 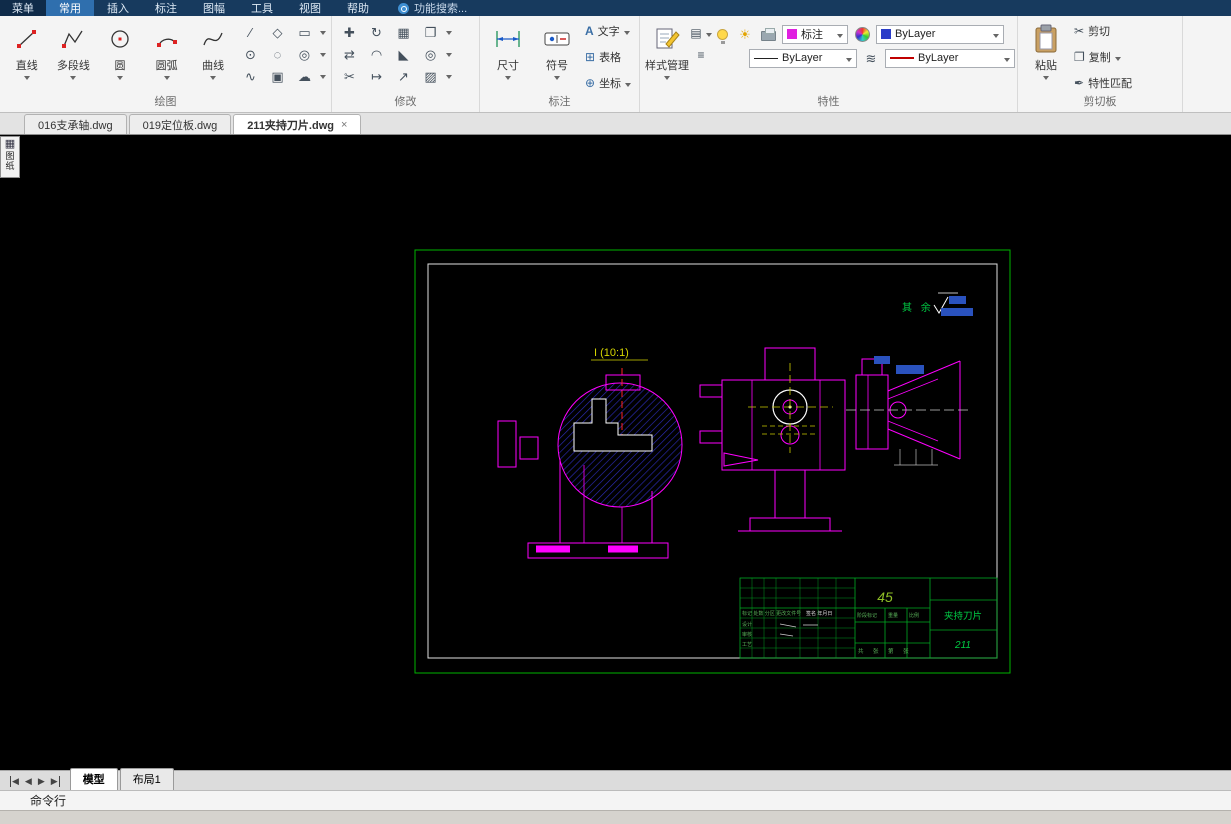 I want to click on mirror-button: ⇄, so click(x=349, y=54).